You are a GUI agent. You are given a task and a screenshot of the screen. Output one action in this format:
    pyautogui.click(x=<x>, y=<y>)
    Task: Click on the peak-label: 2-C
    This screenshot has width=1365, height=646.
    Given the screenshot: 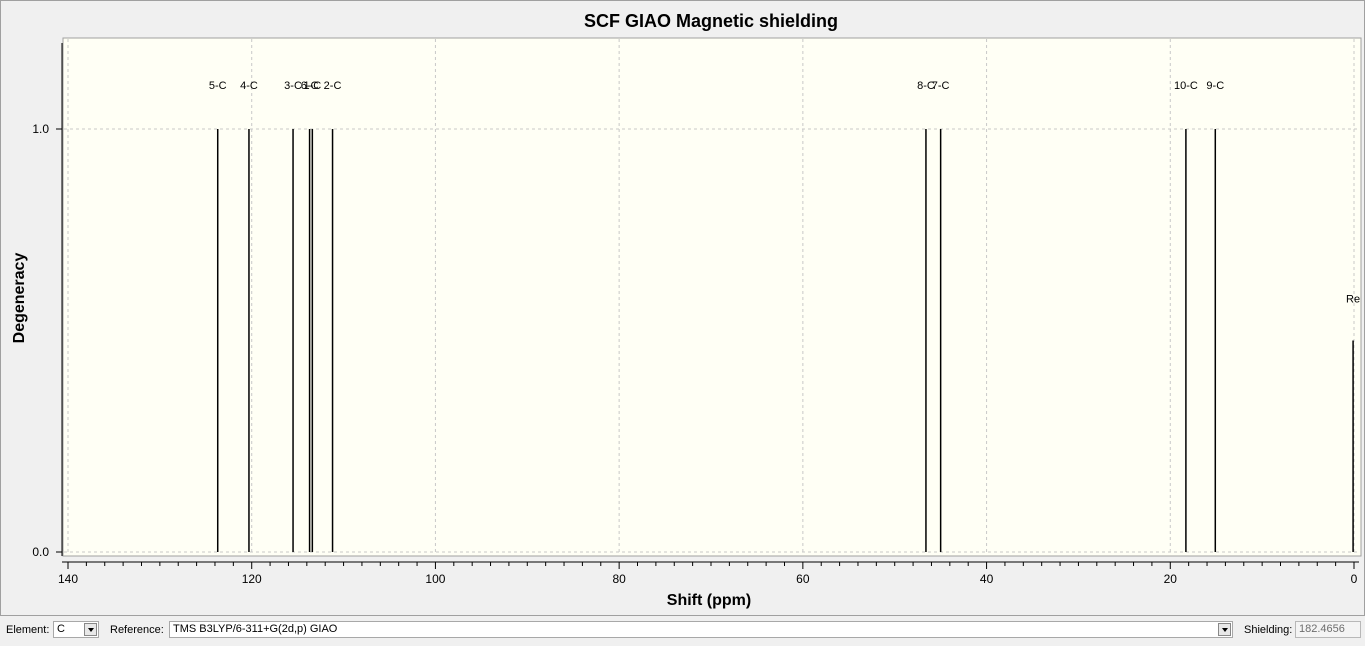 What is the action you would take?
    pyautogui.click(x=333, y=86)
    